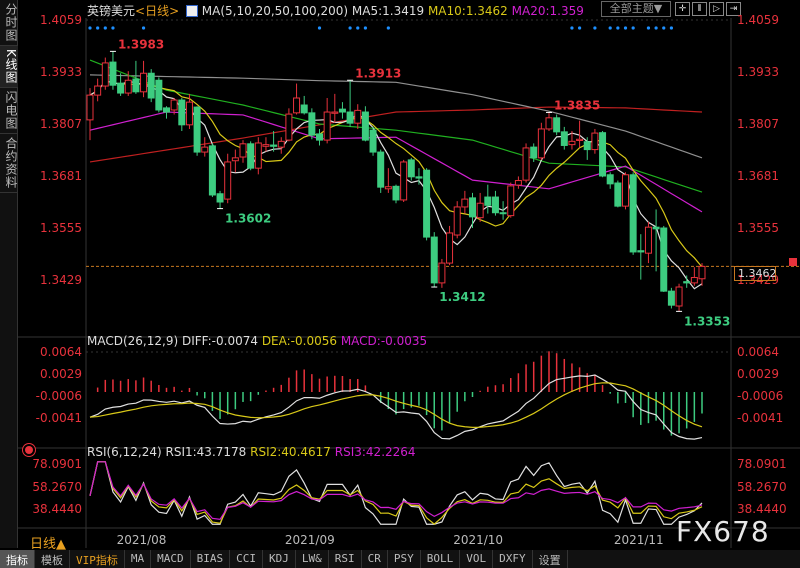  I want to click on crosshair-button: ✛, so click(682, 9).